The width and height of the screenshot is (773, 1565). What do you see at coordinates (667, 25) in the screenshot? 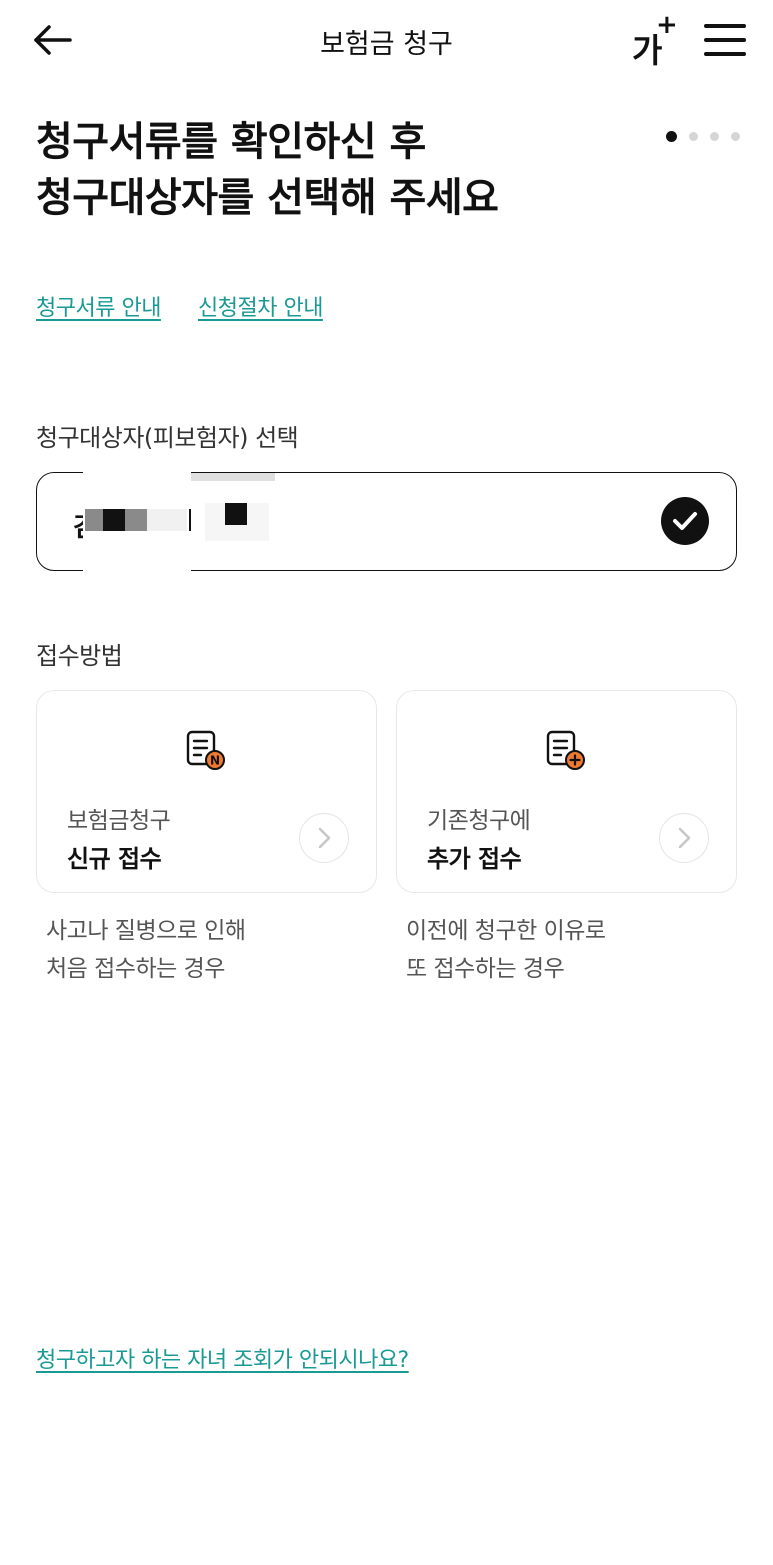
I see `font-size-plus-icon: +` at bounding box center [667, 25].